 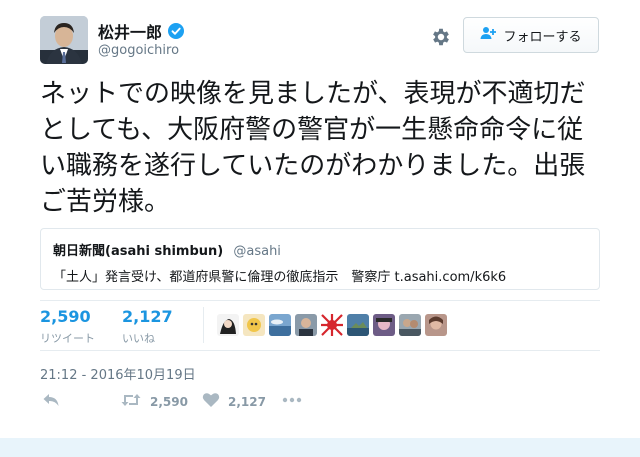 I want to click on quoted-tweet-text: 「土人」発言受け、都道府県警に倫理の徹底指示 警察庁, so click(x=222, y=277).